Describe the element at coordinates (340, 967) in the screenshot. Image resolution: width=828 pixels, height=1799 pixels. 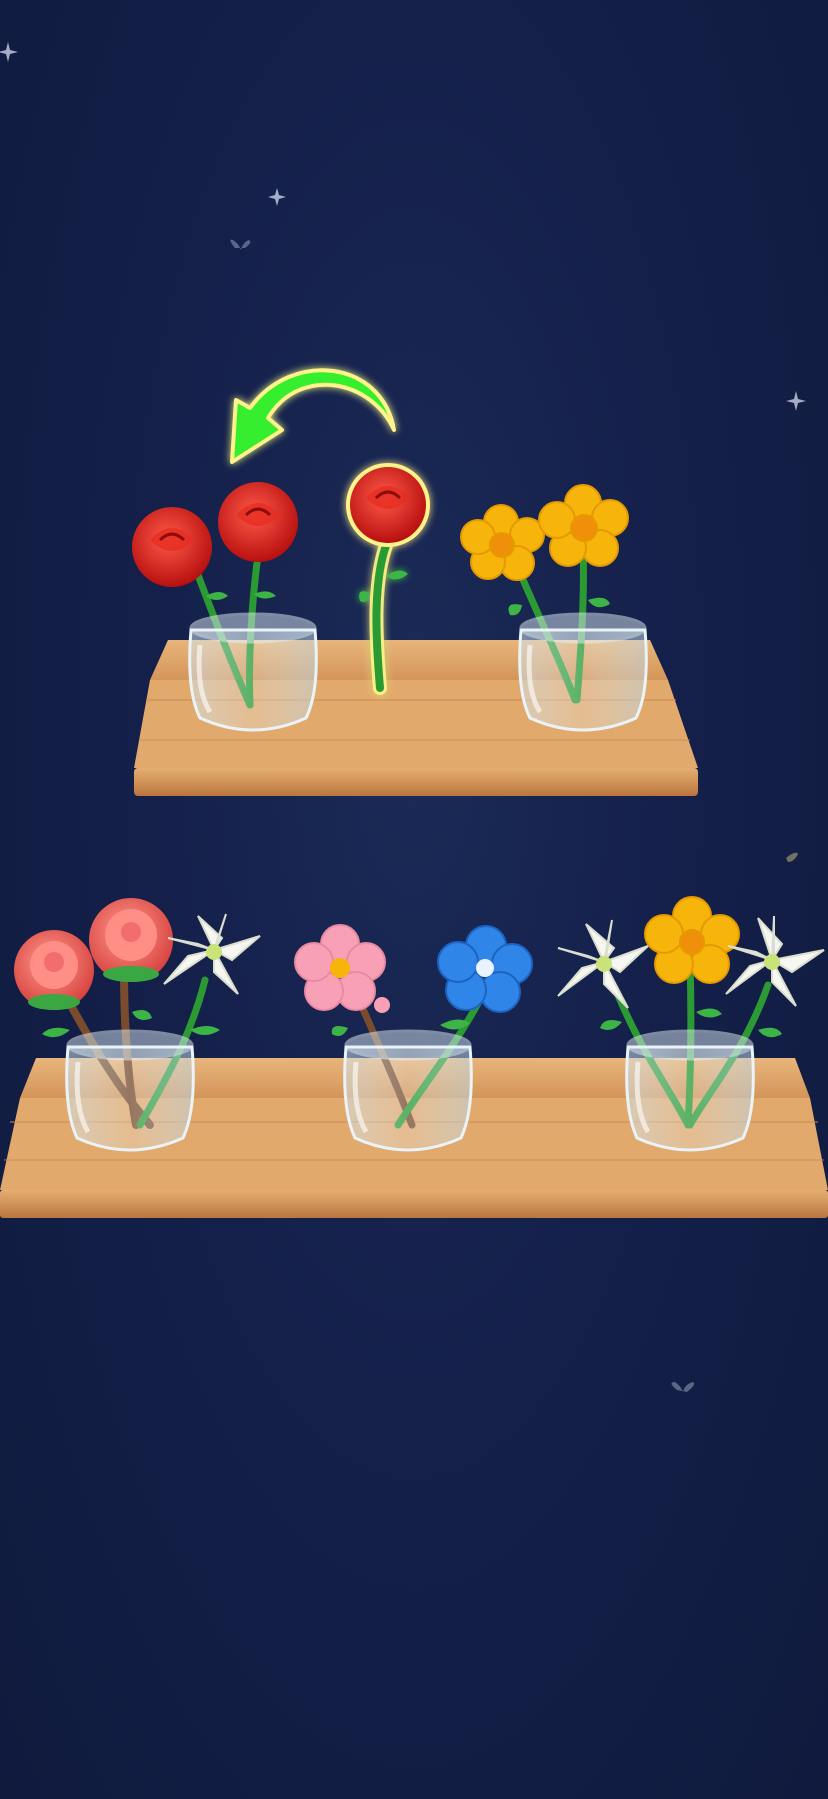
I see `pink-blossom-icon` at that location.